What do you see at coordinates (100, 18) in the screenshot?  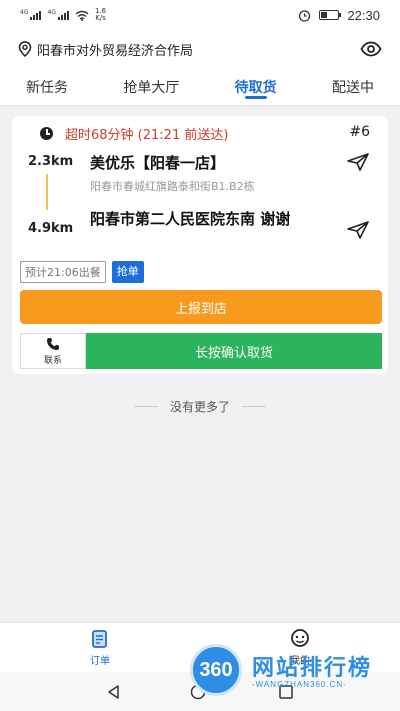 I see `speed-unit: K/s` at bounding box center [100, 18].